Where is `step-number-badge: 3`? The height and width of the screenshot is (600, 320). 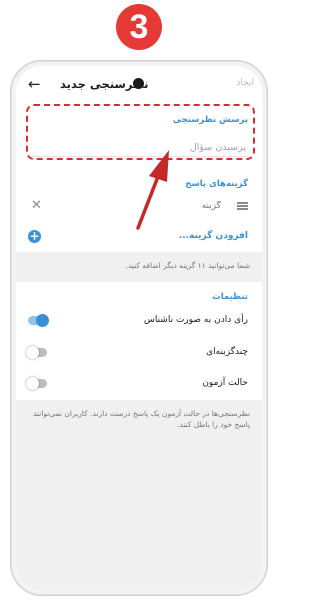
step-number-badge: 3 is located at coordinates (139, 27).